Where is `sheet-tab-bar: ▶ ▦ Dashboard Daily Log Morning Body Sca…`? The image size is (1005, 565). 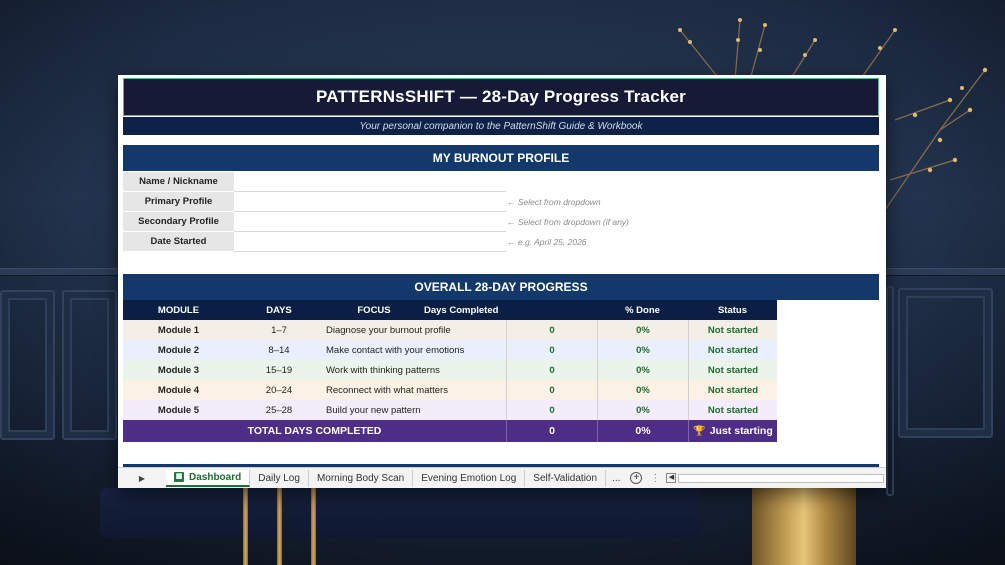 sheet-tab-bar: ▶ ▦ Dashboard Daily Log Morning Body Sca… is located at coordinates (502, 477).